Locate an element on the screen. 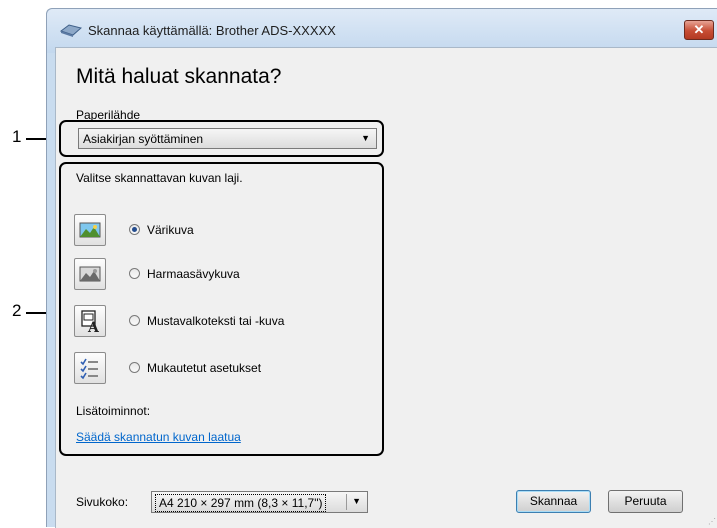 This screenshot has width=717, height=528. callout-box-paper-source is located at coordinates (221, 138).